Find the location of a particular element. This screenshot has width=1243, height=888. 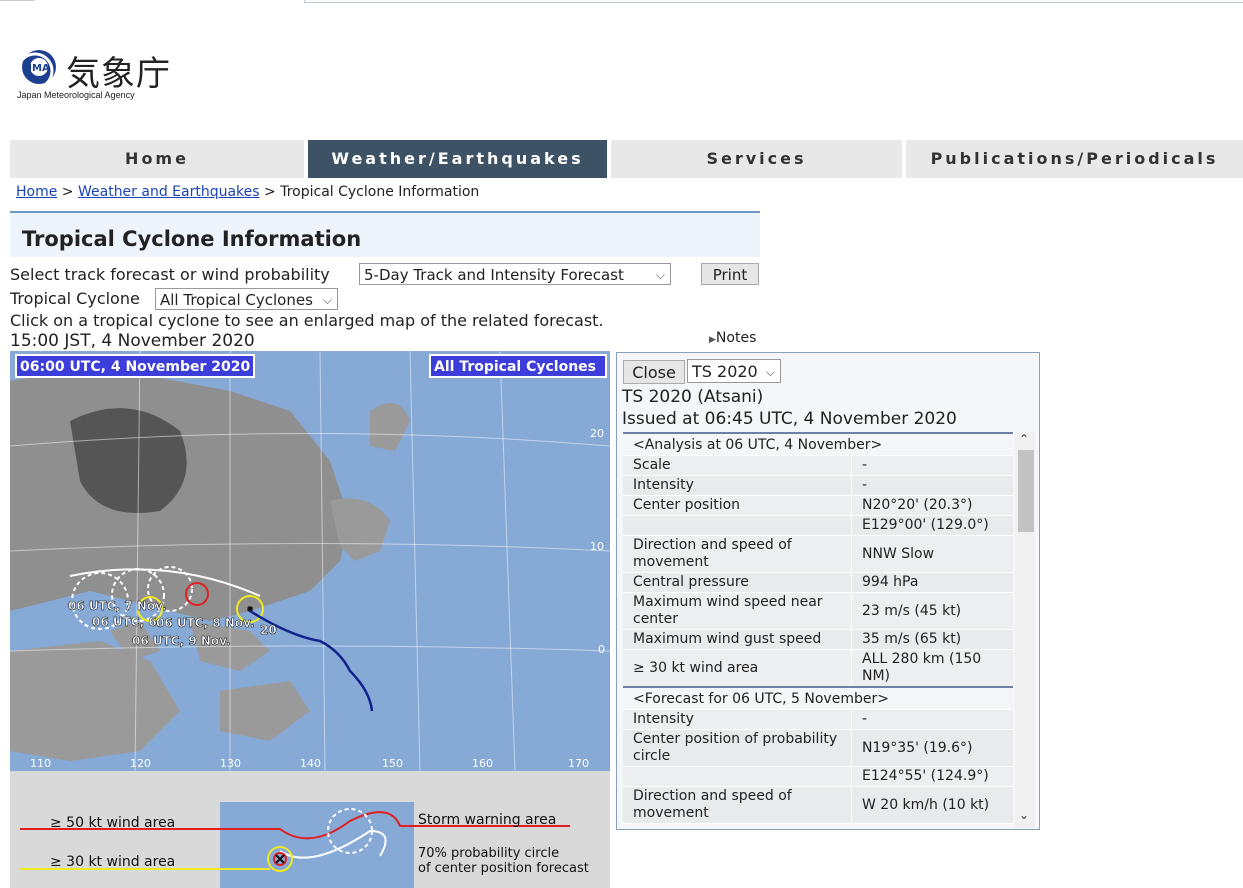

table-row: Central pressure 994 hPa is located at coordinates (818, 582).